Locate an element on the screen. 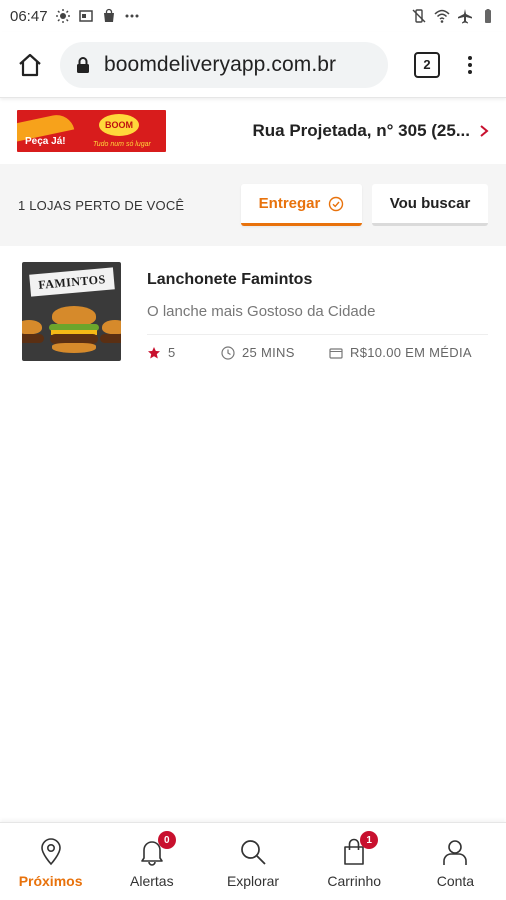 This screenshot has width=506, height=900. logo-tagline: Tudo num só lugar is located at coordinates (122, 144).